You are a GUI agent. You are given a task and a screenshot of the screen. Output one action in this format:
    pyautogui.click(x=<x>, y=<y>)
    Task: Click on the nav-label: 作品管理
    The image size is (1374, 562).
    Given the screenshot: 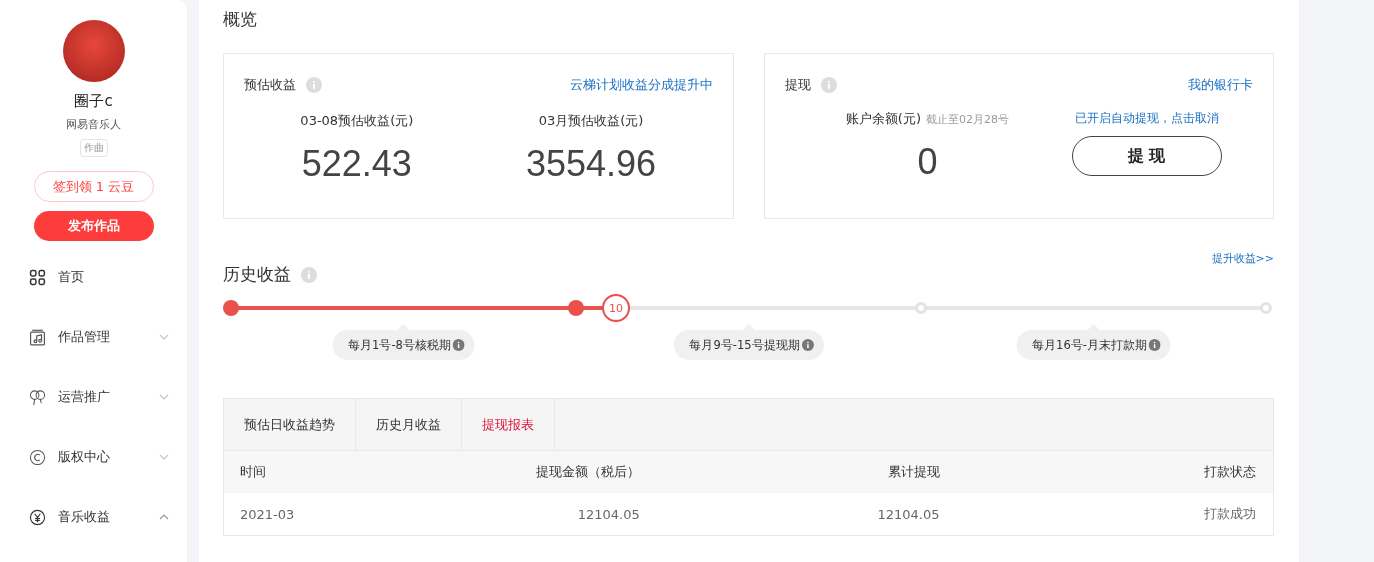 What is the action you would take?
    pyautogui.click(x=84, y=337)
    